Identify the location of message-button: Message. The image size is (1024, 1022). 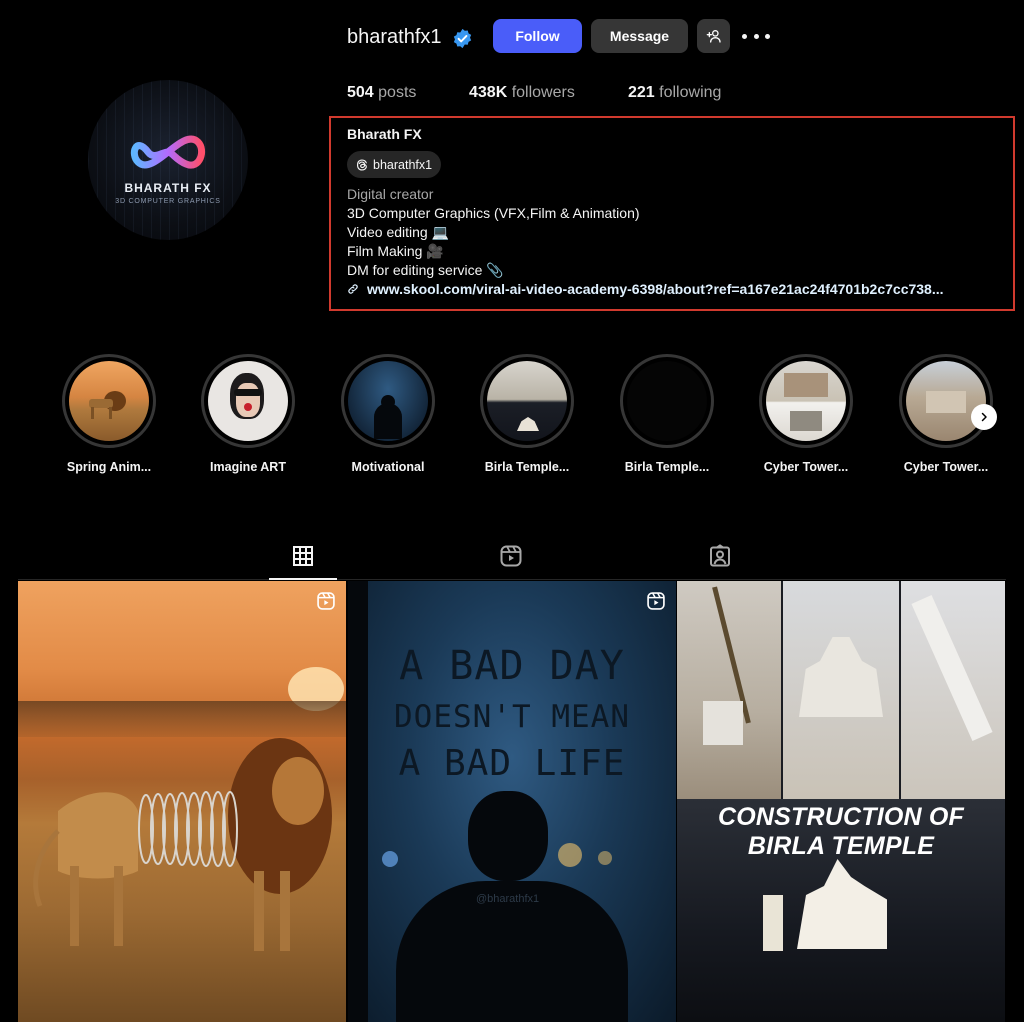
(639, 36).